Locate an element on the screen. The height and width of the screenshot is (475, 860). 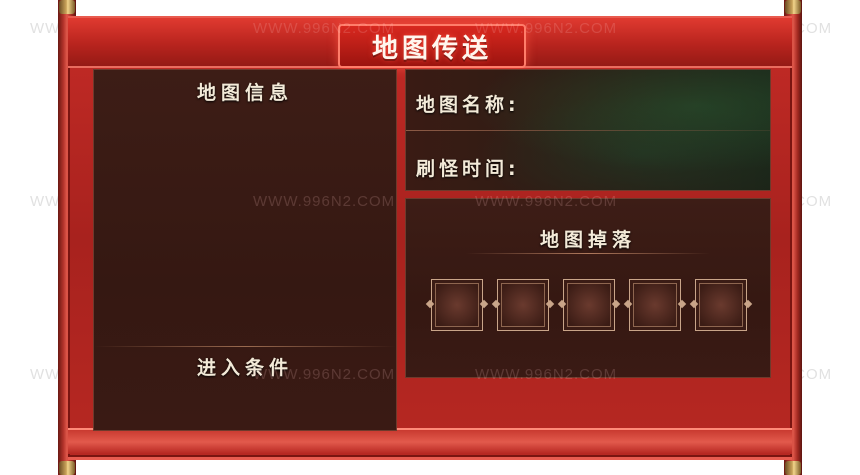
title-ornament is located at coordinates (588, 253).